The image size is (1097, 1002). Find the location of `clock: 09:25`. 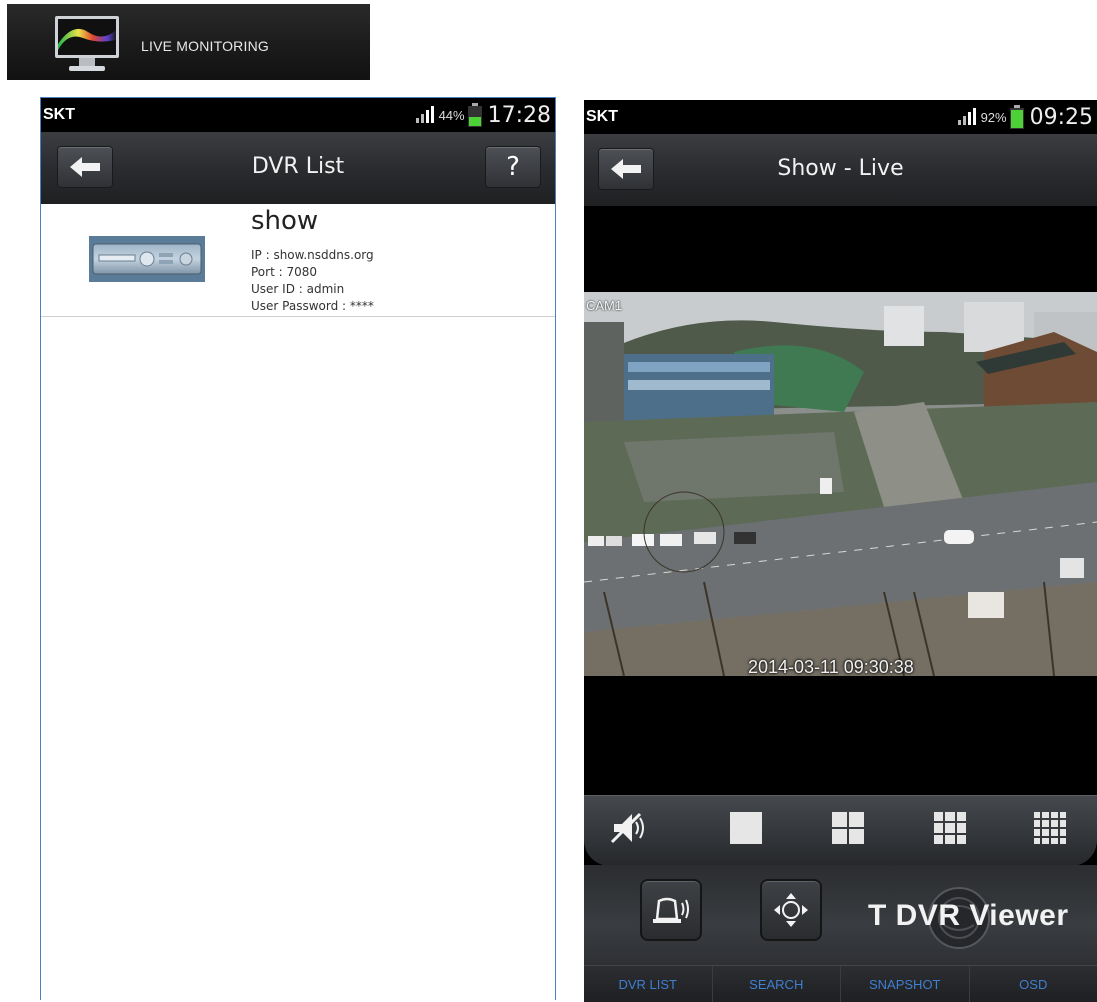

clock: 09:25 is located at coordinates (1061, 117).